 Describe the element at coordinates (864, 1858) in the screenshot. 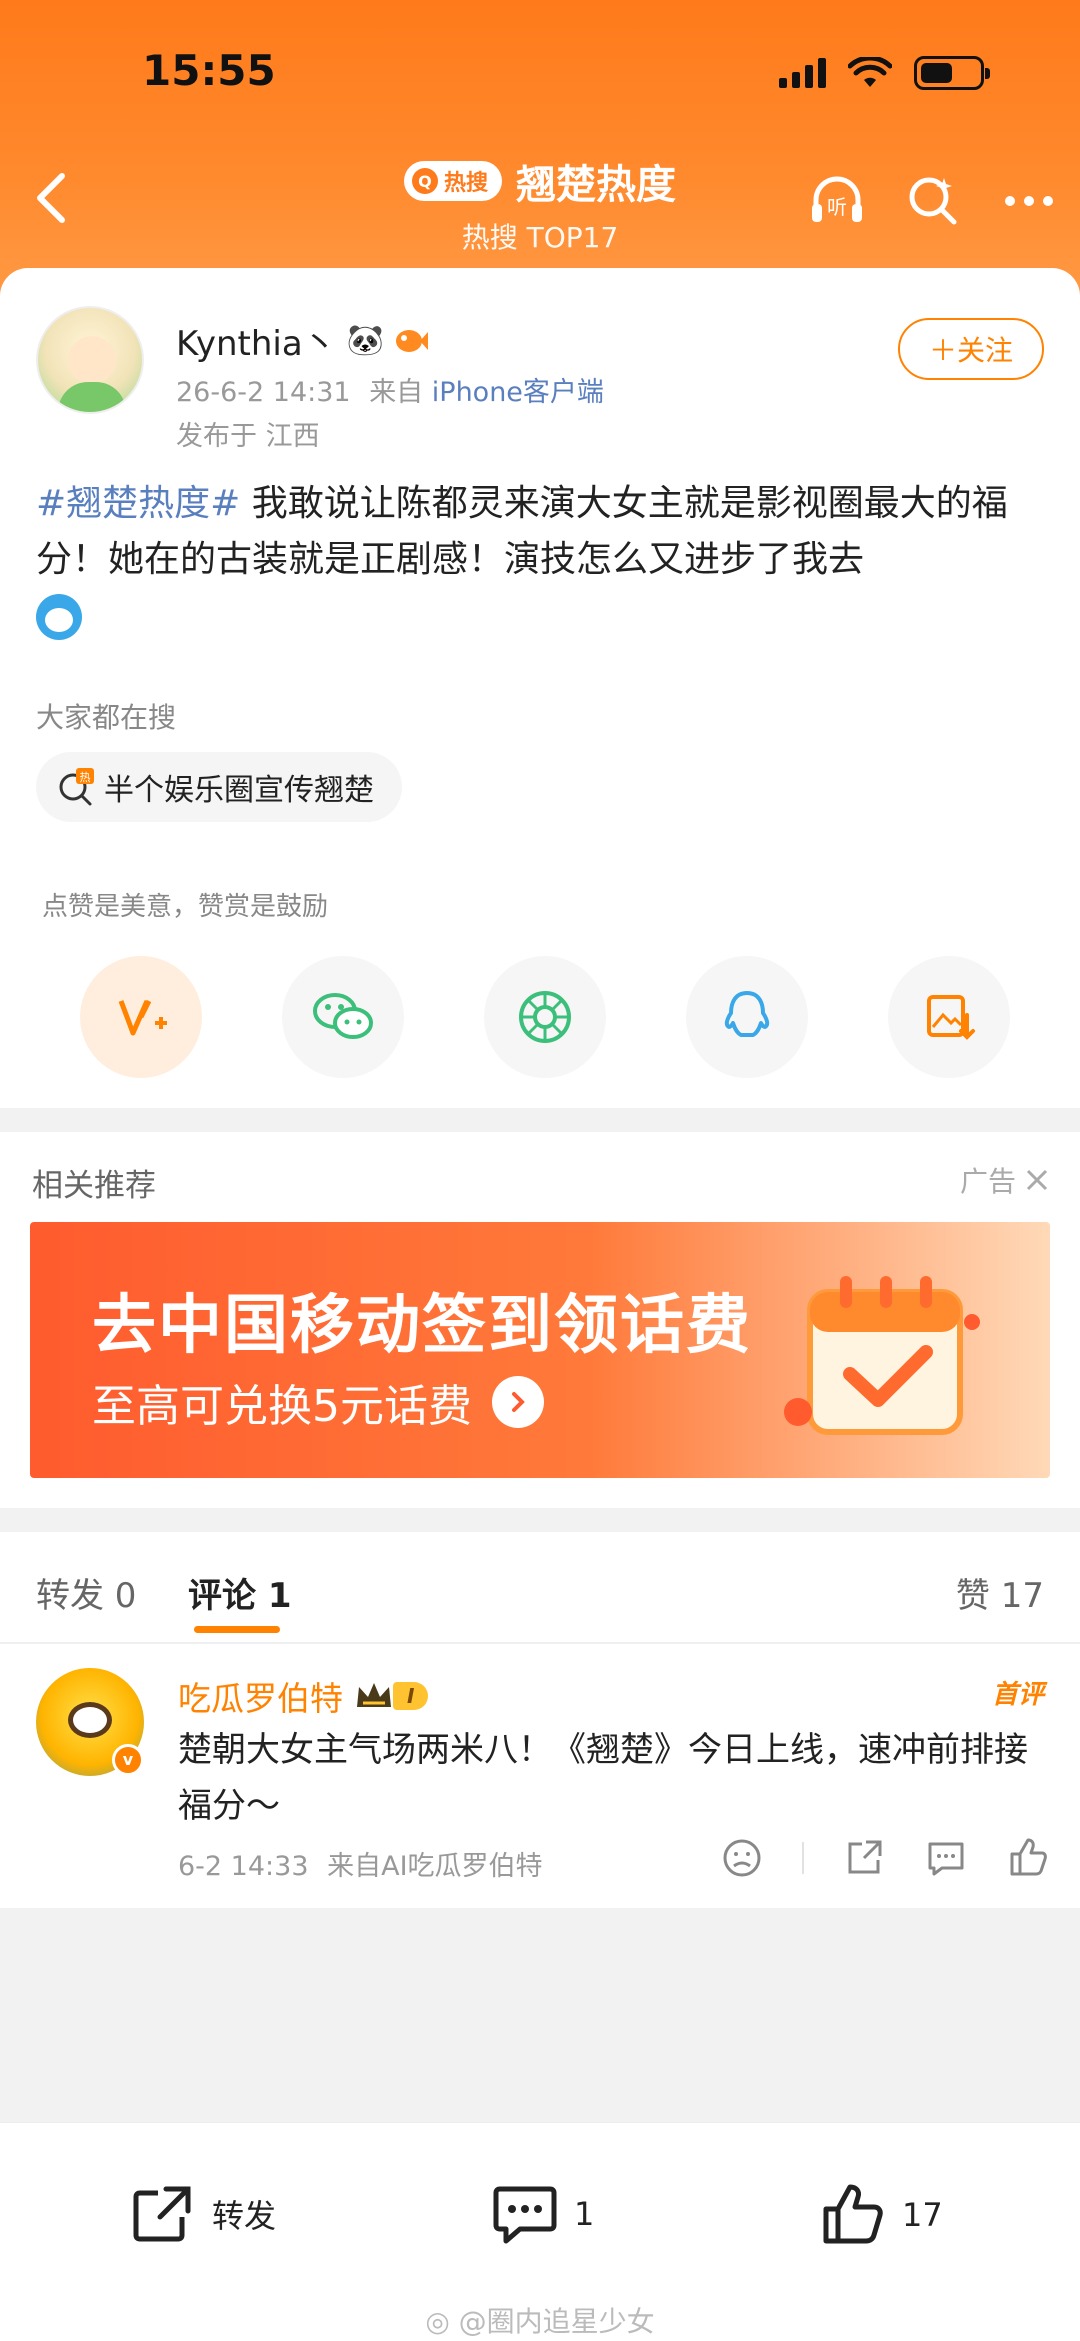

I see `share-icon` at that location.